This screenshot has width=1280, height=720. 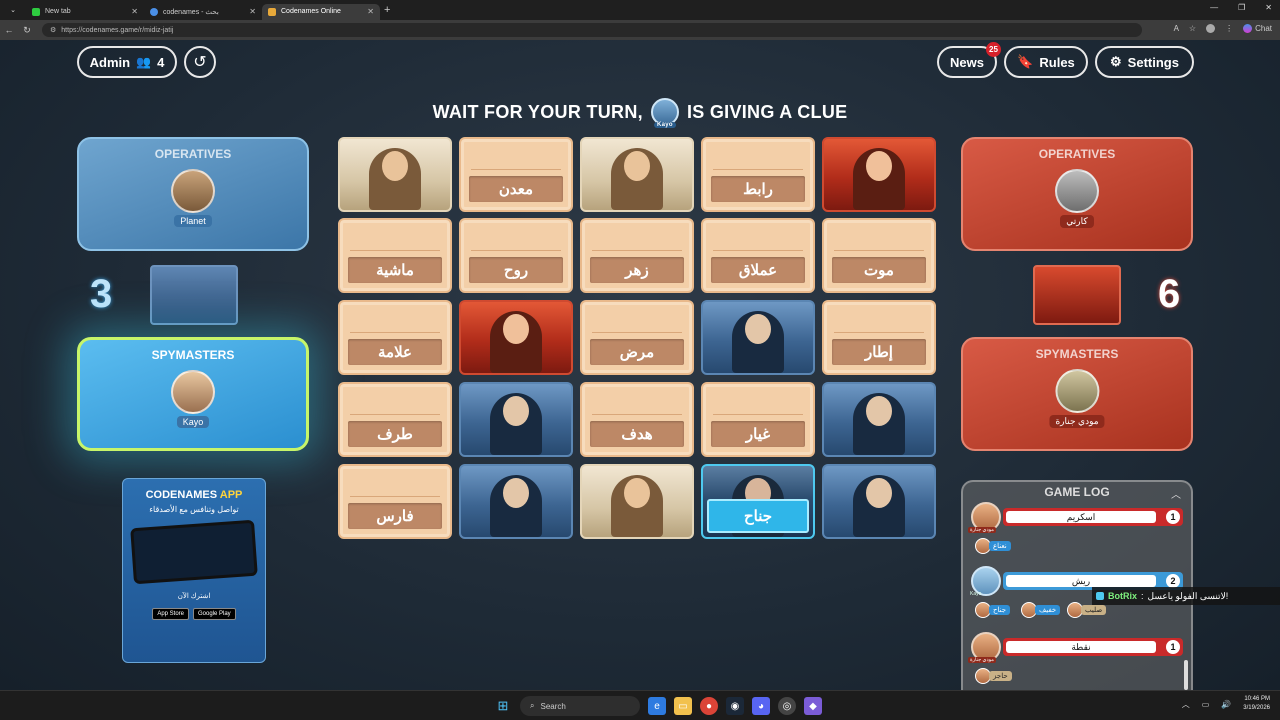 What do you see at coordinates (194, 552) in the screenshot?
I see `tablet-image` at bounding box center [194, 552].